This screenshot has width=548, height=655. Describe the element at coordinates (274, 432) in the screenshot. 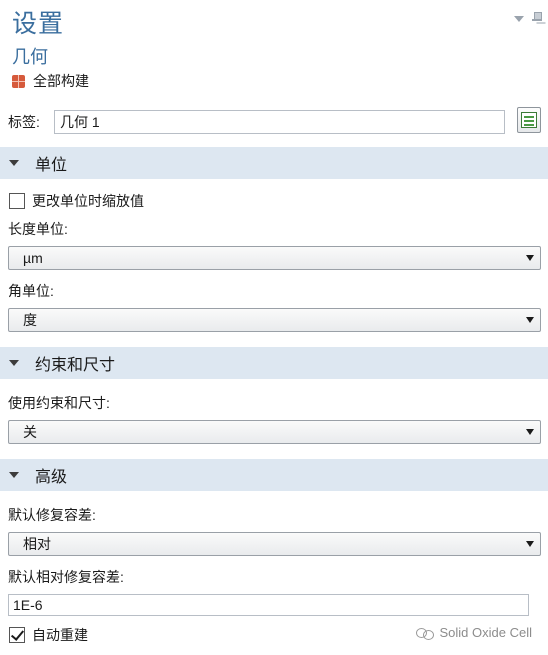

I see `use-constraints-select: 关` at that location.